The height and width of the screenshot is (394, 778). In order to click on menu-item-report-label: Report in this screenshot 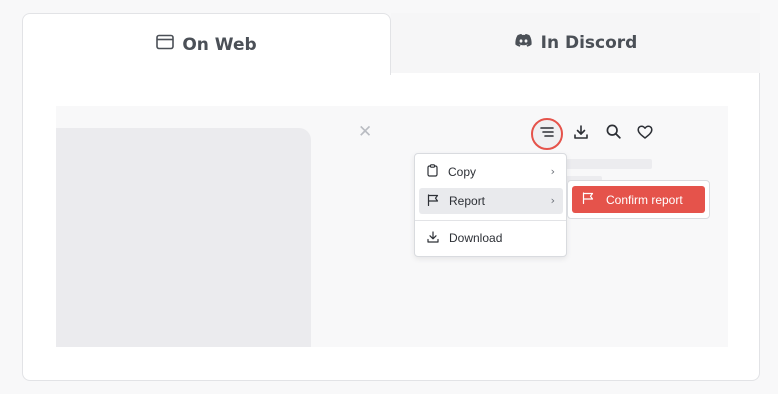, I will do `click(467, 201)`.